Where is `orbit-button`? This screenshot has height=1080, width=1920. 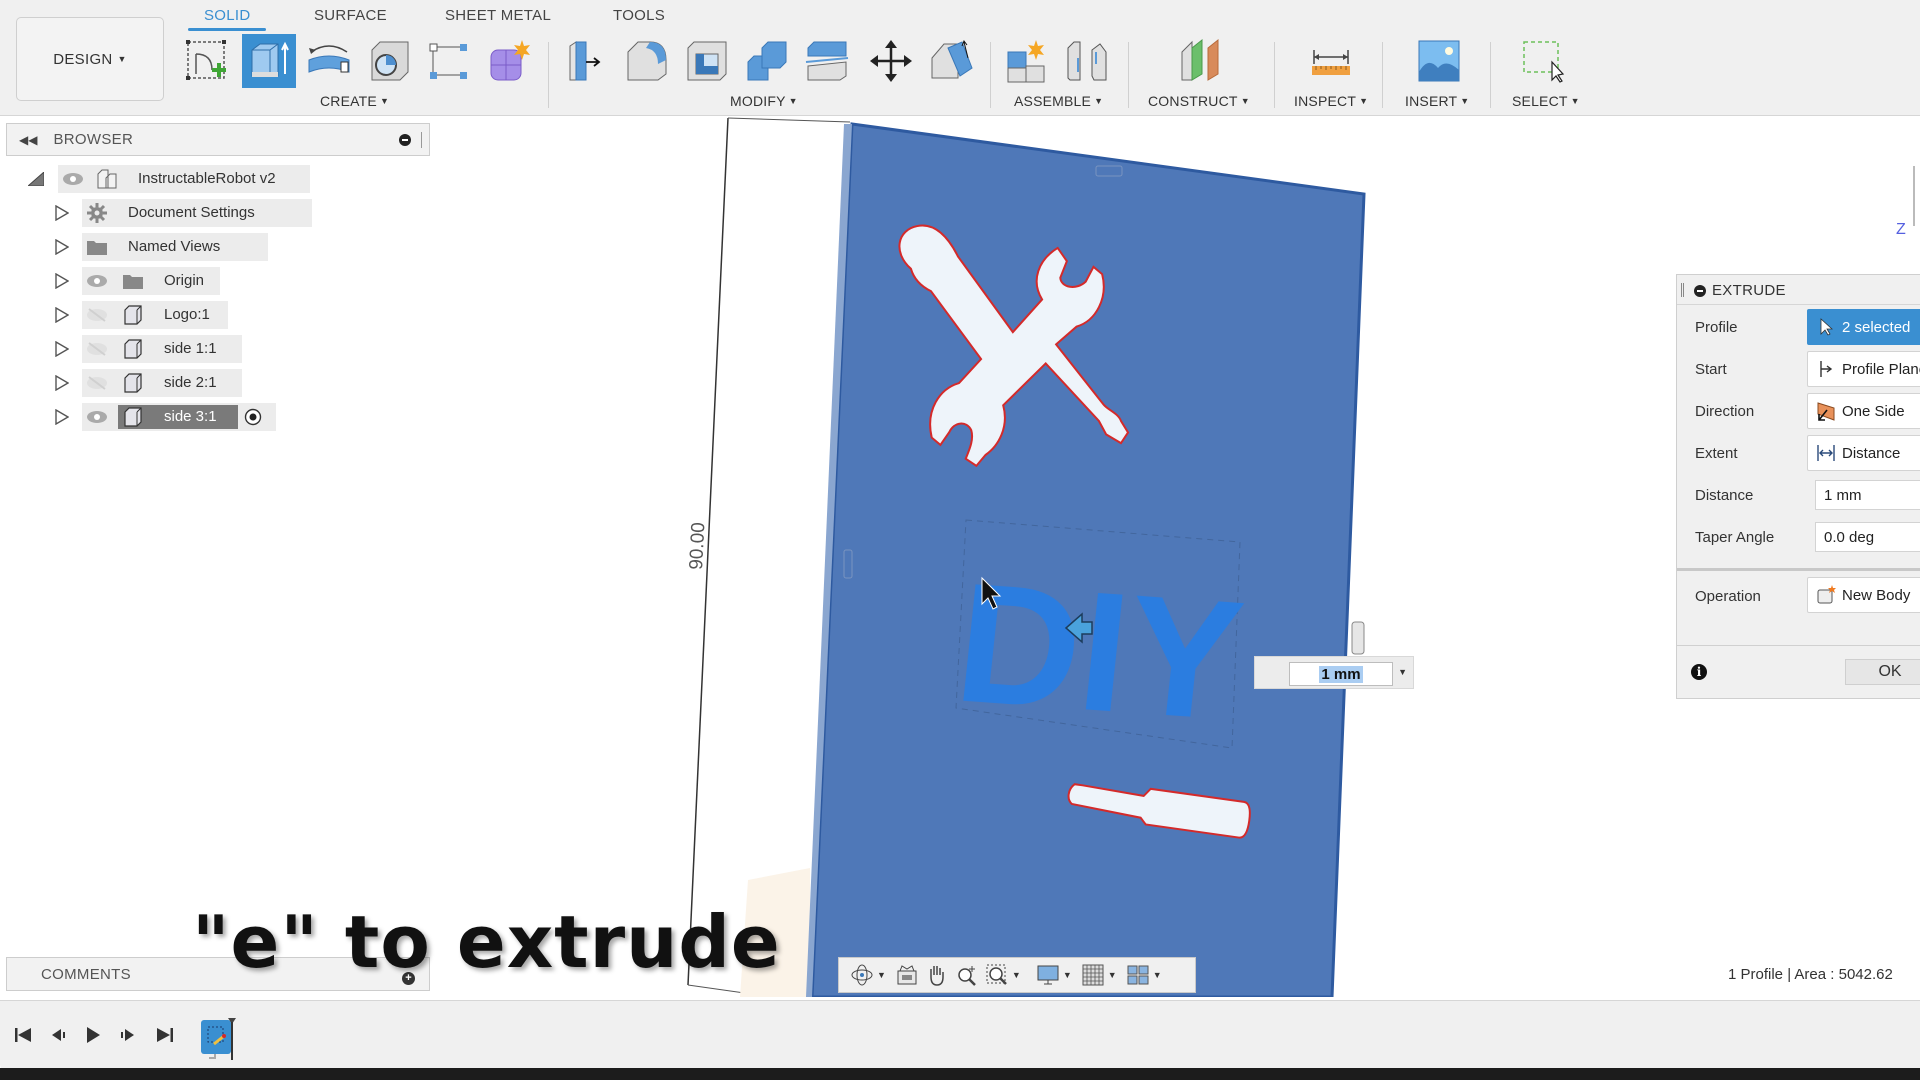
orbit-button is located at coordinates (862, 975).